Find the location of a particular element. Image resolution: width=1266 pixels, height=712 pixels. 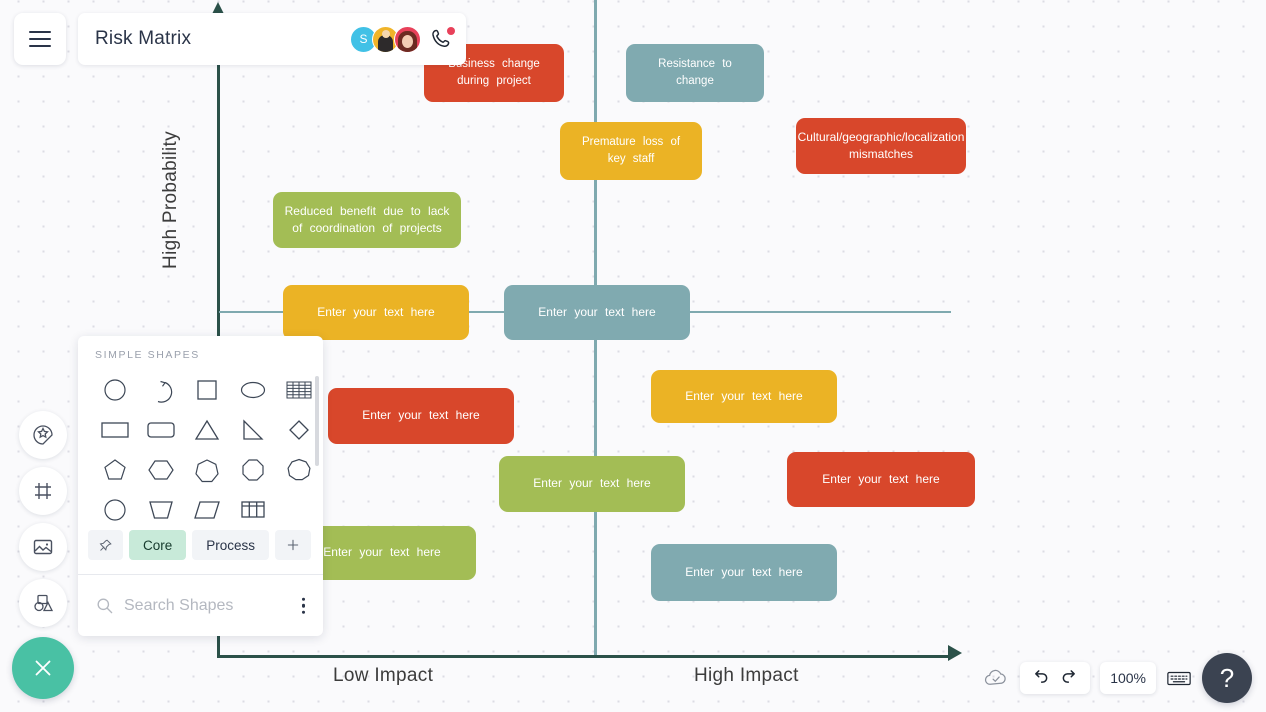

shape-diamond is located at coordinates (299, 430).